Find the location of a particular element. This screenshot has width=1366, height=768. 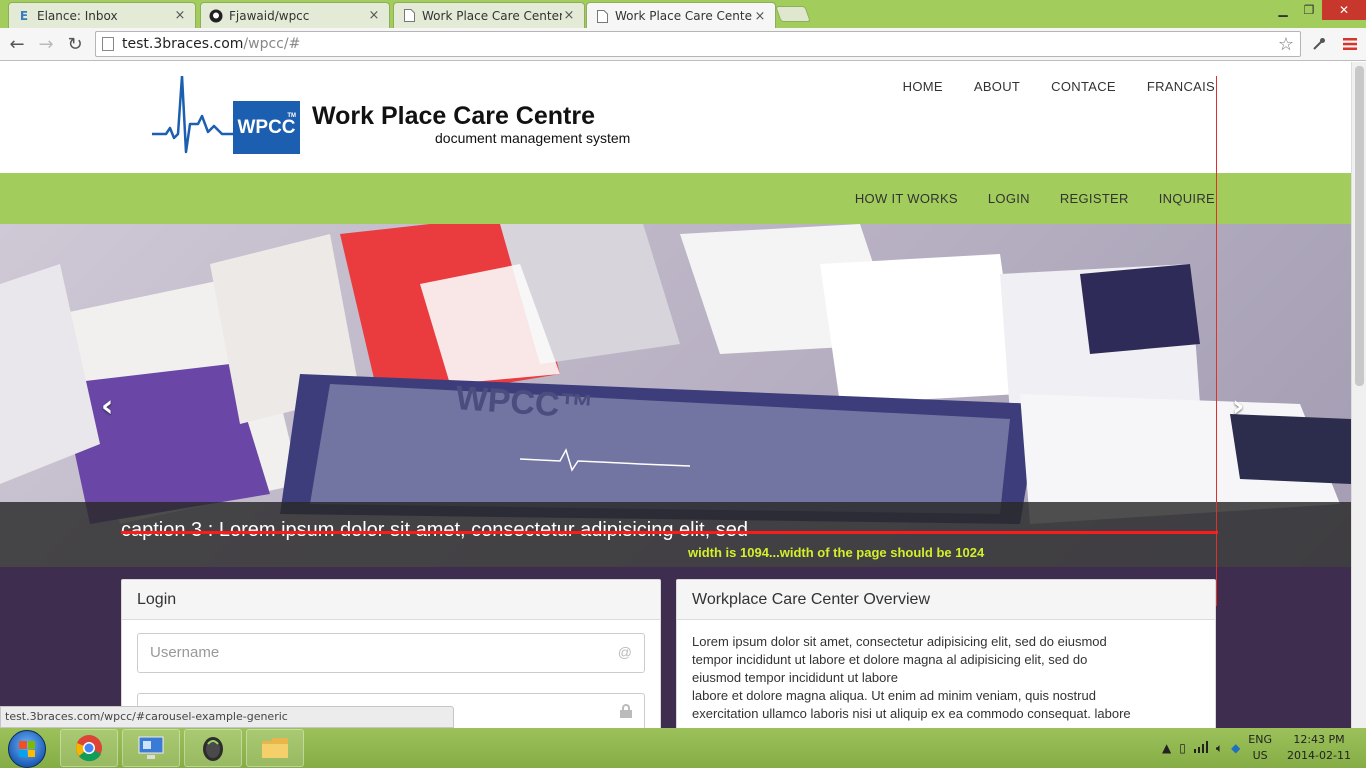

tab-work-place-care-center-active: Work Place Care Center × is located at coordinates (681, 15).